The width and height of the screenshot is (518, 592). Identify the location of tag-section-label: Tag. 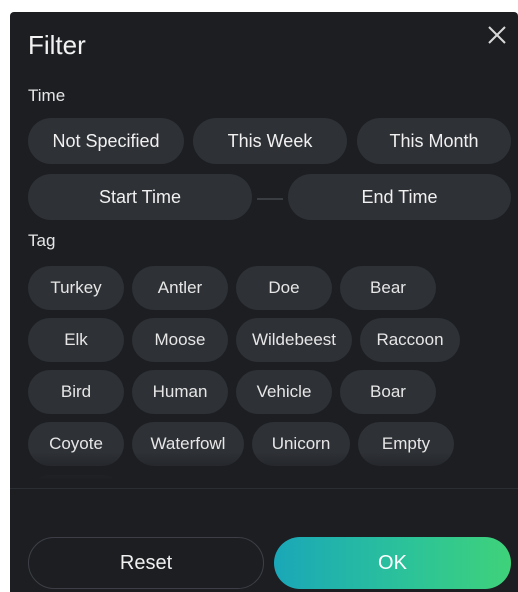
(42, 240).